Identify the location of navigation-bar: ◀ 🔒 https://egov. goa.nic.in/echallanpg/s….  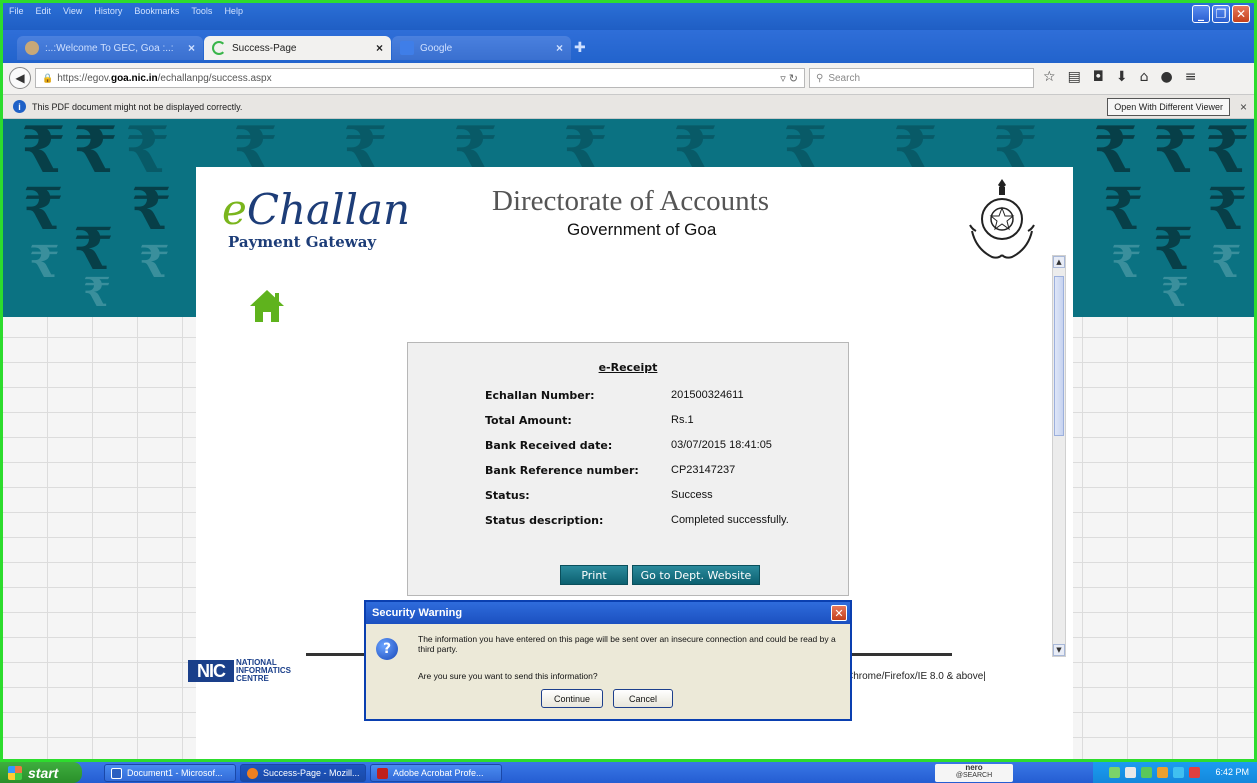
(628, 79).